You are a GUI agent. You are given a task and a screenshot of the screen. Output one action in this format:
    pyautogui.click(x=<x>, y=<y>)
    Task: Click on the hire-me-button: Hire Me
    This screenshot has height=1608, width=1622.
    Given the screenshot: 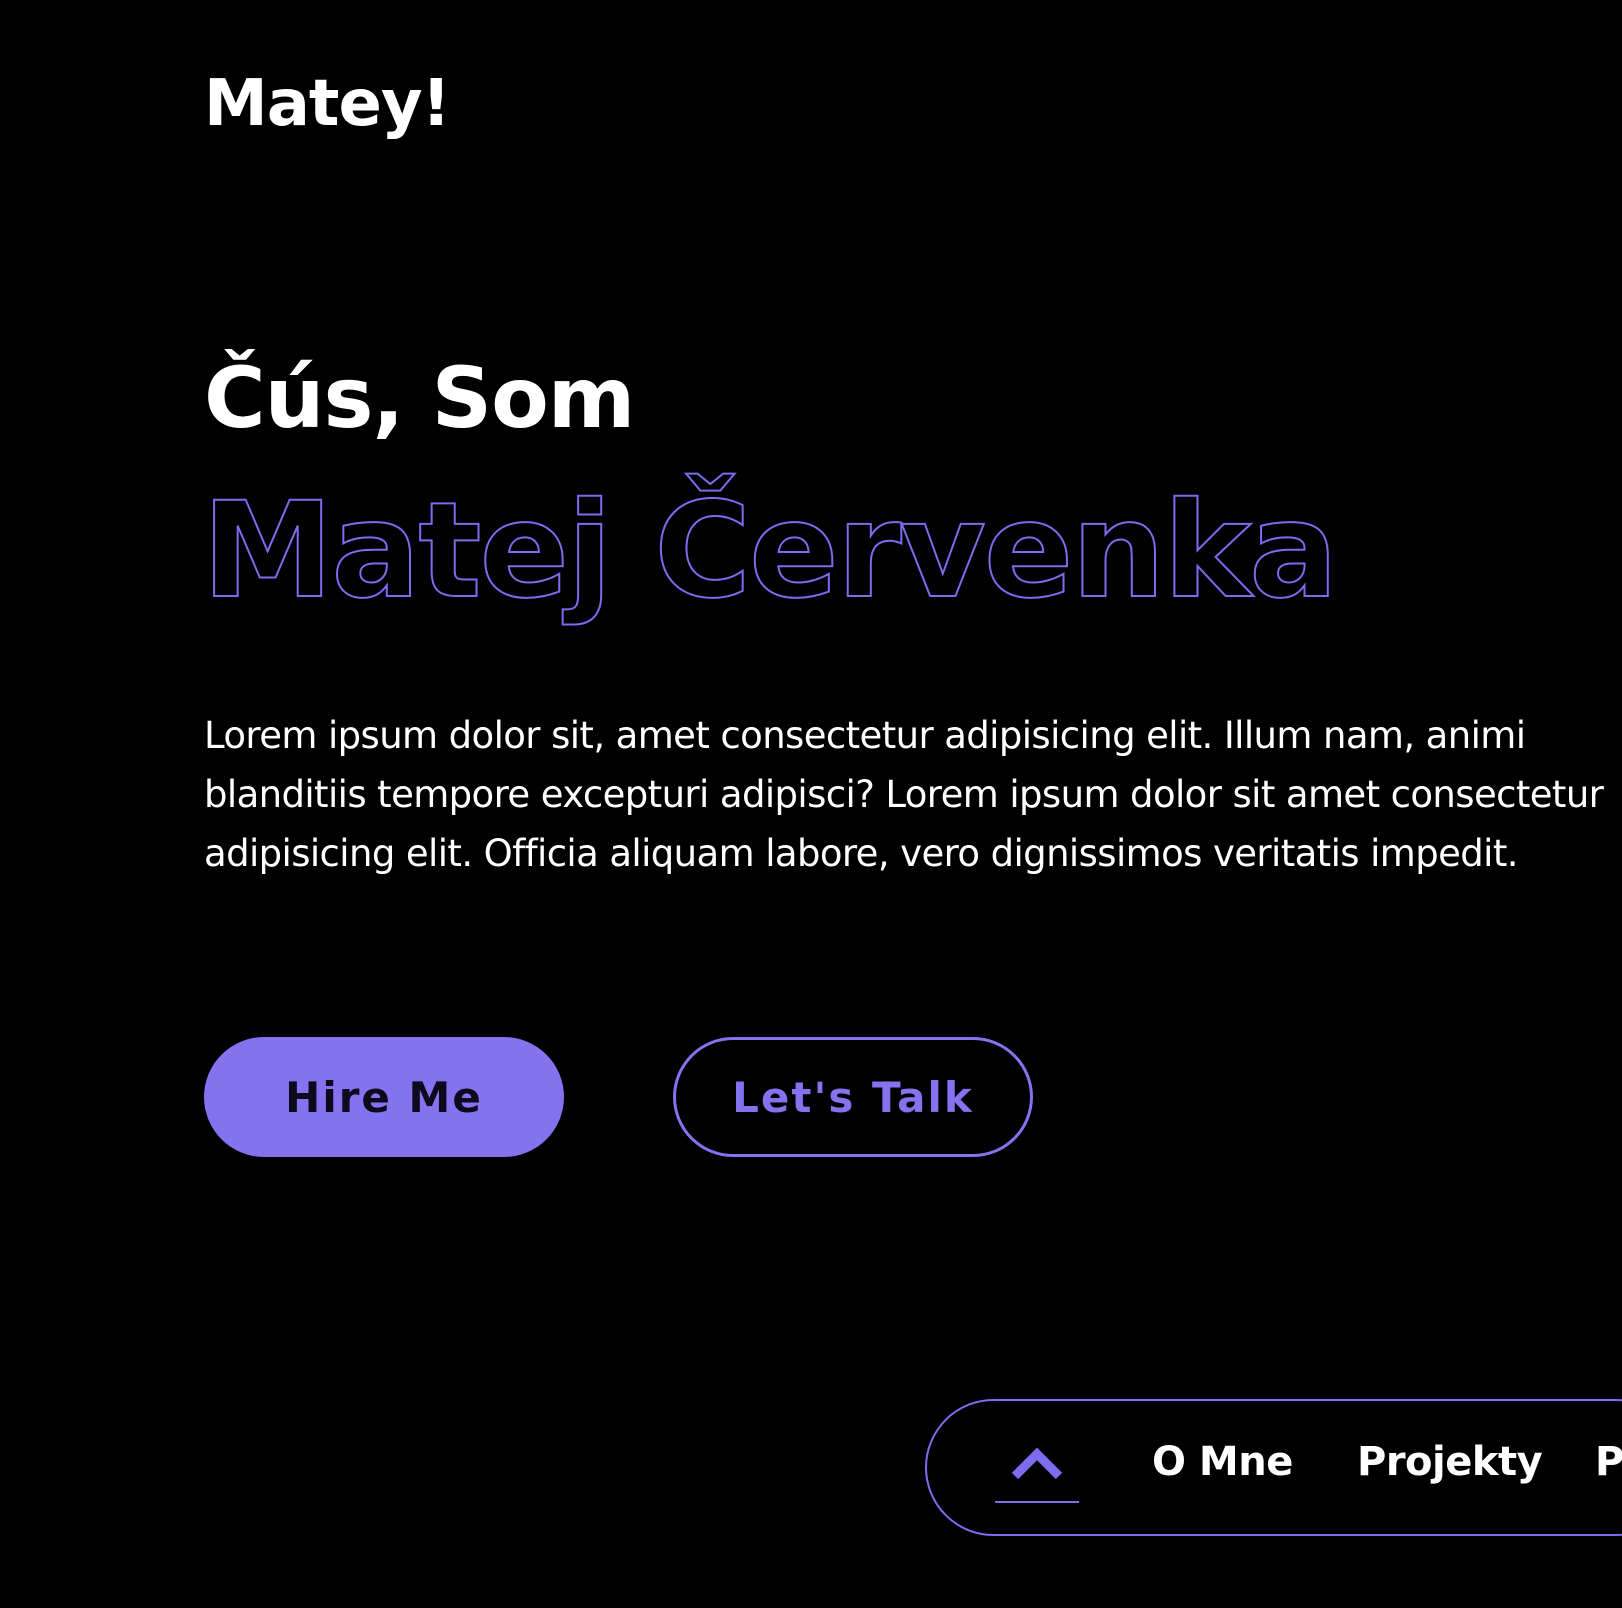 What is the action you would take?
    pyautogui.click(x=384, y=1097)
    